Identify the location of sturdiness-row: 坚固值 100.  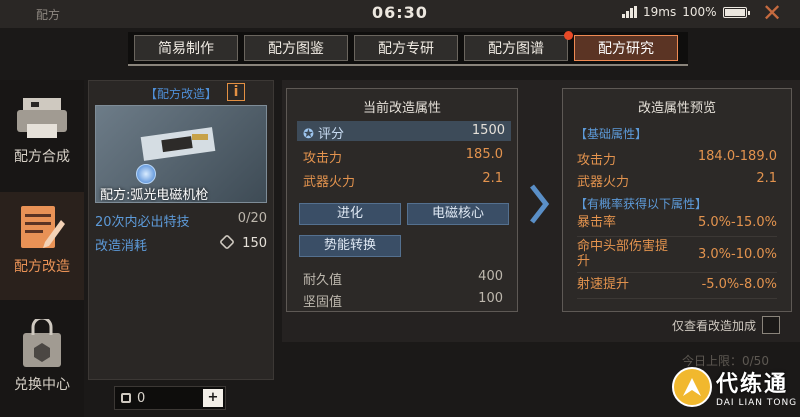
(403, 300).